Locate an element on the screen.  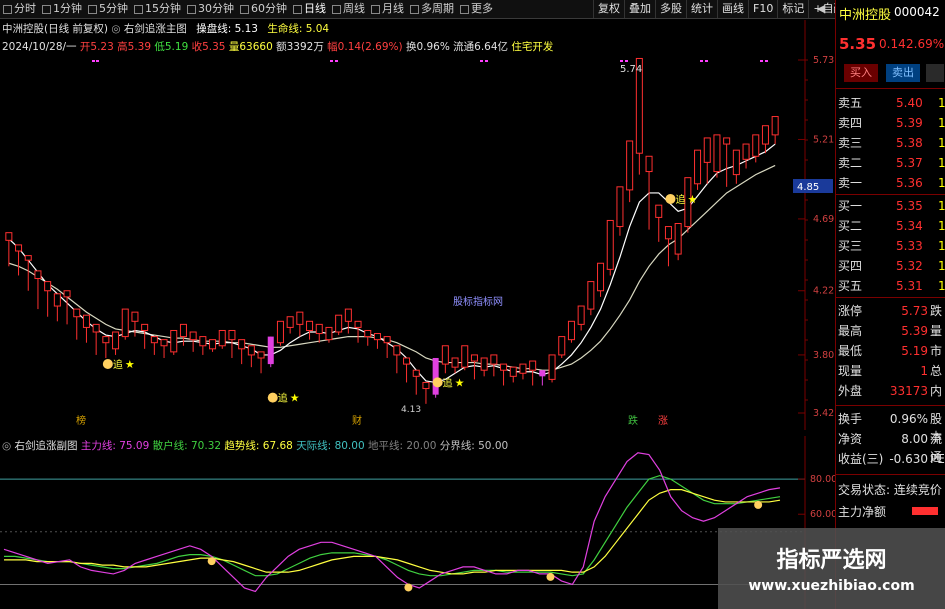
book-row: 卖五 5.40 1 is located at coordinates (891, 103).